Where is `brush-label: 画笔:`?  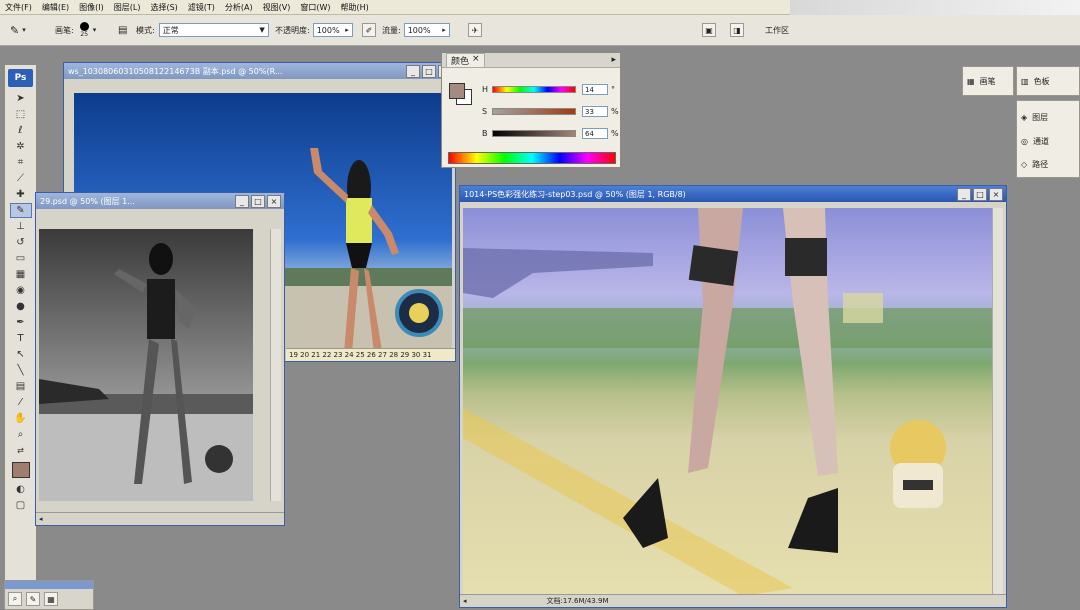
brush-label: 画笔: is located at coordinates (64, 30).